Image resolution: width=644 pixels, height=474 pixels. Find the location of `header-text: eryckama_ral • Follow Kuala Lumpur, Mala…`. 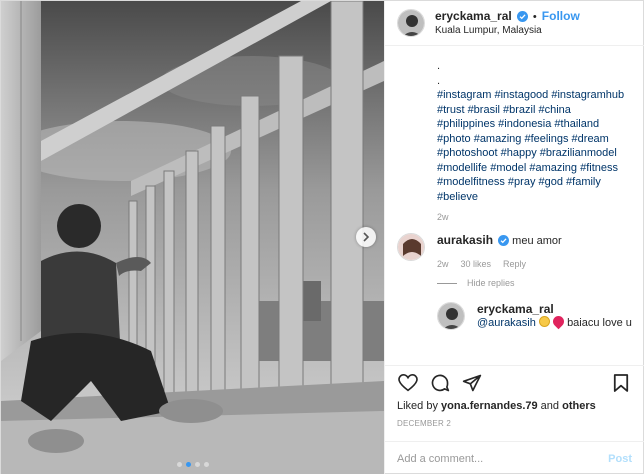

header-text: eryckama_ral • Follow Kuala Lumpur, Mala… is located at coordinates (507, 23).